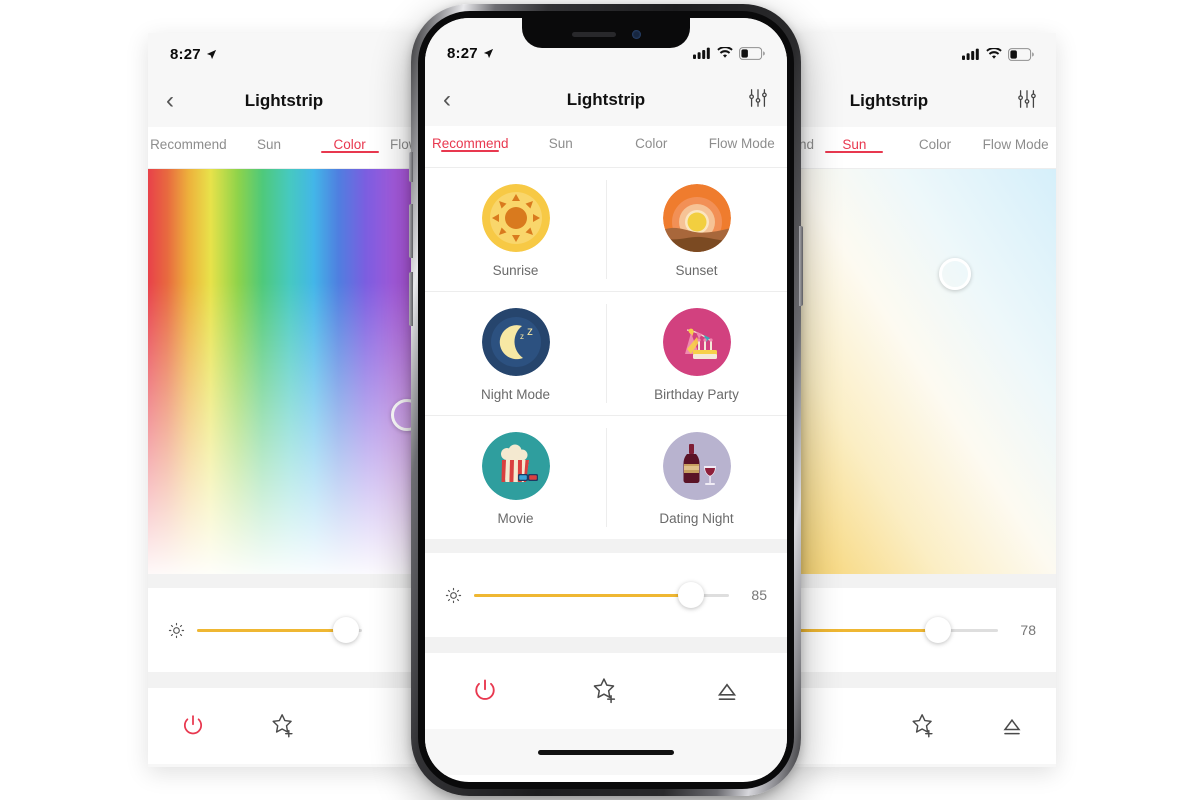  Describe the element at coordinates (515, 466) in the screenshot. I see `popcorn-icon` at that location.